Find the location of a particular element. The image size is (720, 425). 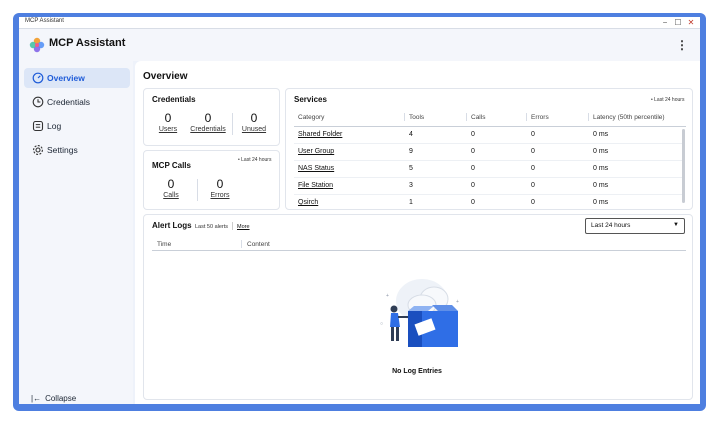

collapse-button: |← Collapse is located at coordinates (53, 398).